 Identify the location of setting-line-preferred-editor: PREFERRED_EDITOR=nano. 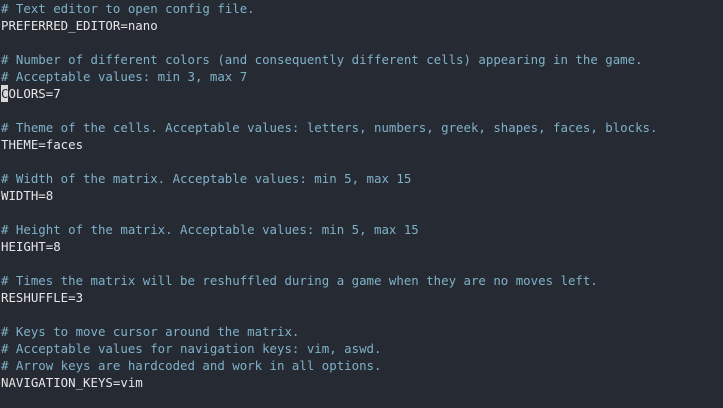
(361, 25).